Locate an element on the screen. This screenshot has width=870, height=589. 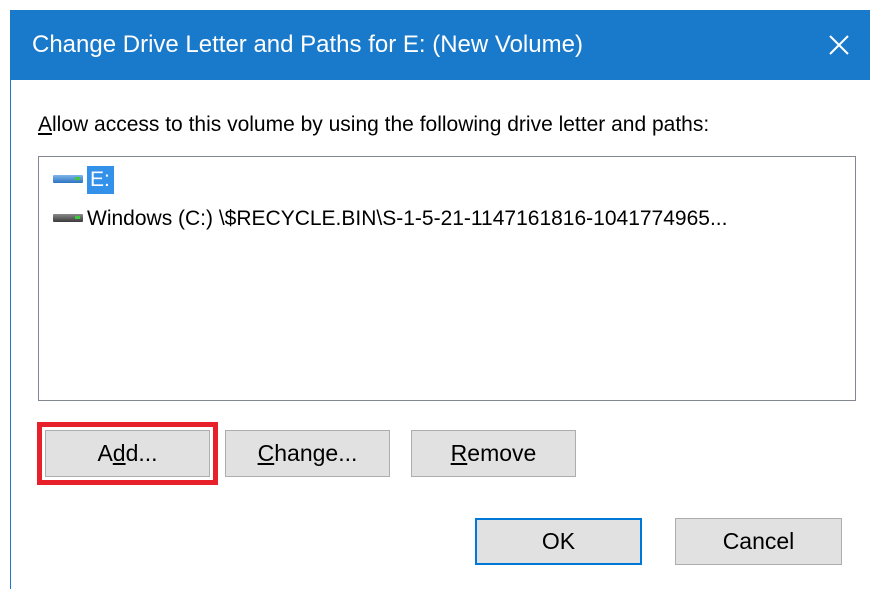
remove-button: Remove is located at coordinates (493, 453).